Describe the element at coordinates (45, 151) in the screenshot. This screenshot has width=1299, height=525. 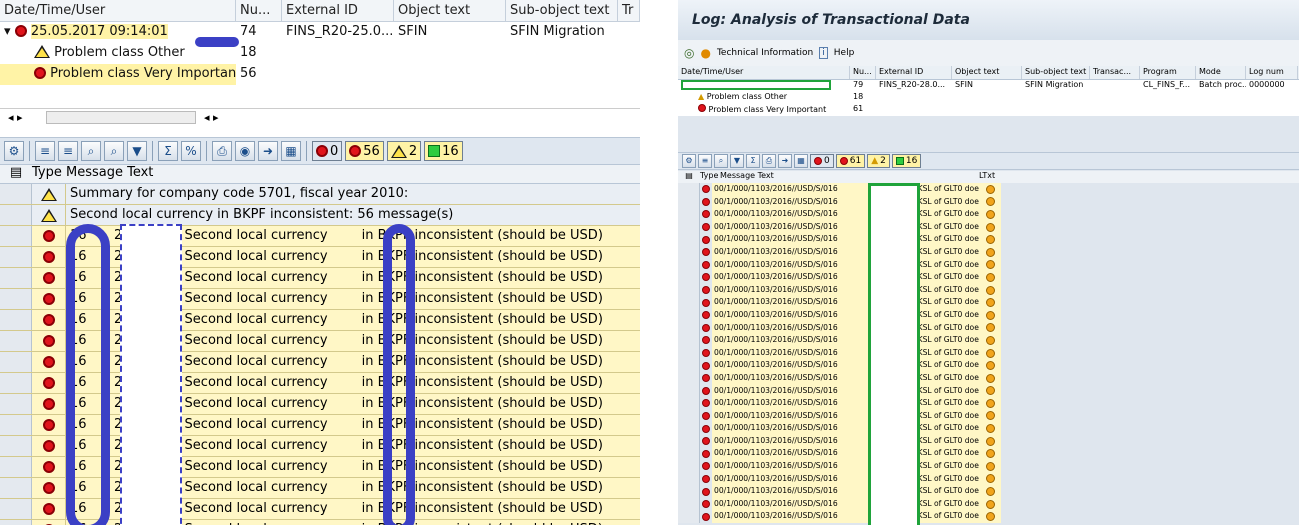
I see `sort-asc-button: ≡` at that location.